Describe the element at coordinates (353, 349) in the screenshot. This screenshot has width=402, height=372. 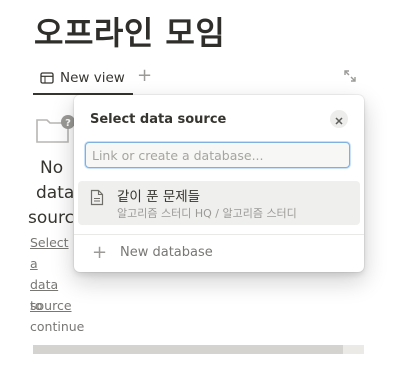
I see `scrollbar-thumb` at that location.